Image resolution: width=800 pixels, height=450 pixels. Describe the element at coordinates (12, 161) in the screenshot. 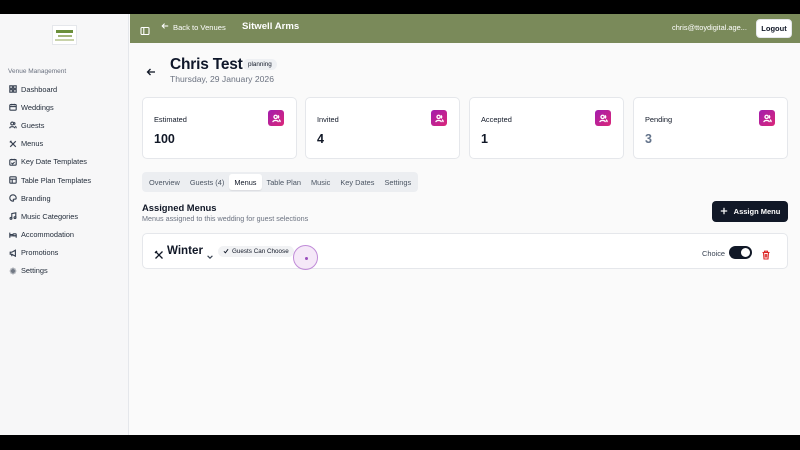

I see `calendar-check-icon` at that location.